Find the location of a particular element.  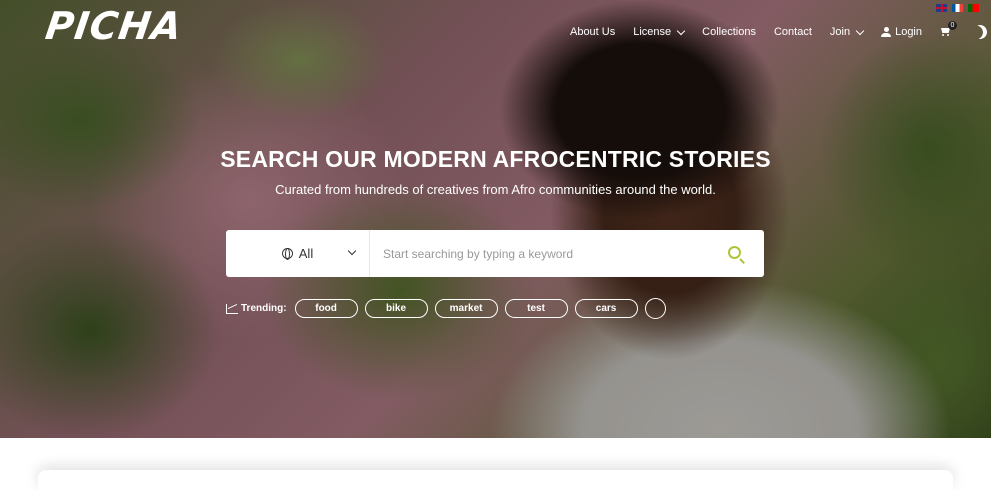

nav-about-us-label: About Us is located at coordinates (592, 32).